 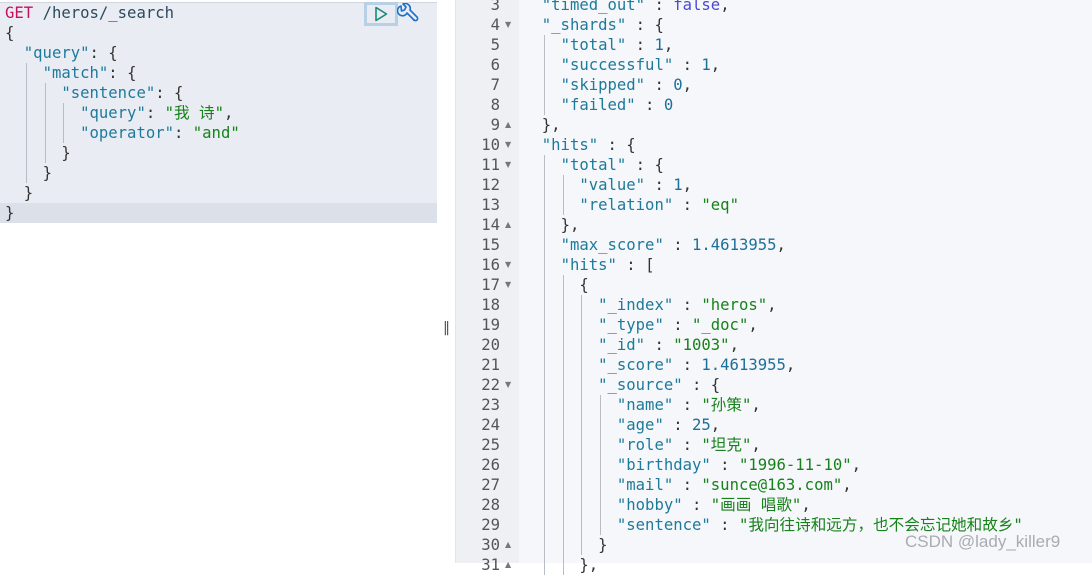 I want to click on json-key: "relation", so click(x=626, y=205).